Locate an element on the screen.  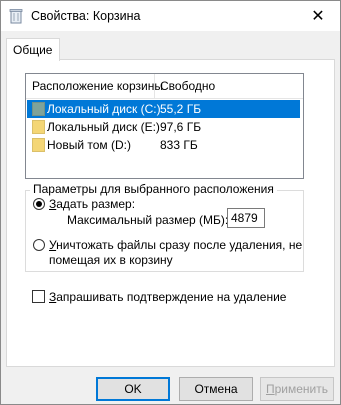
ok-button: OK is located at coordinates (133, 389).